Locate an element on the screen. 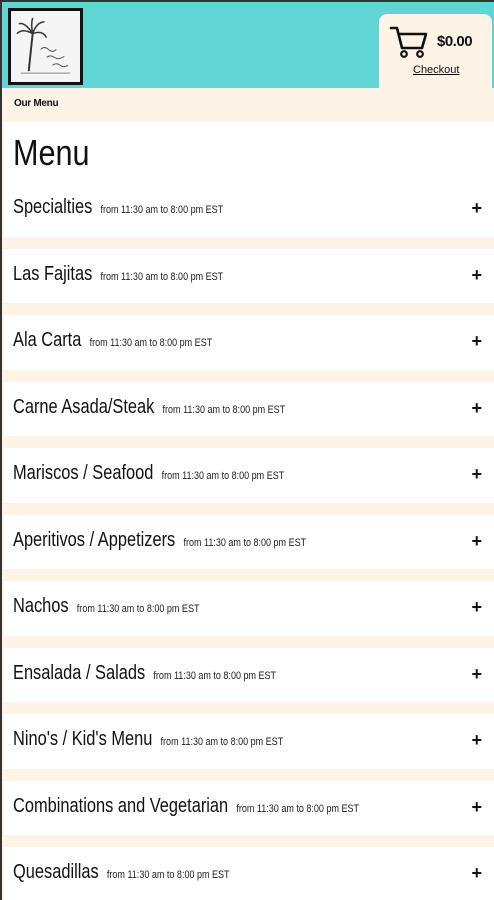  palm-tree-logo-icon is located at coordinates (45, 46).